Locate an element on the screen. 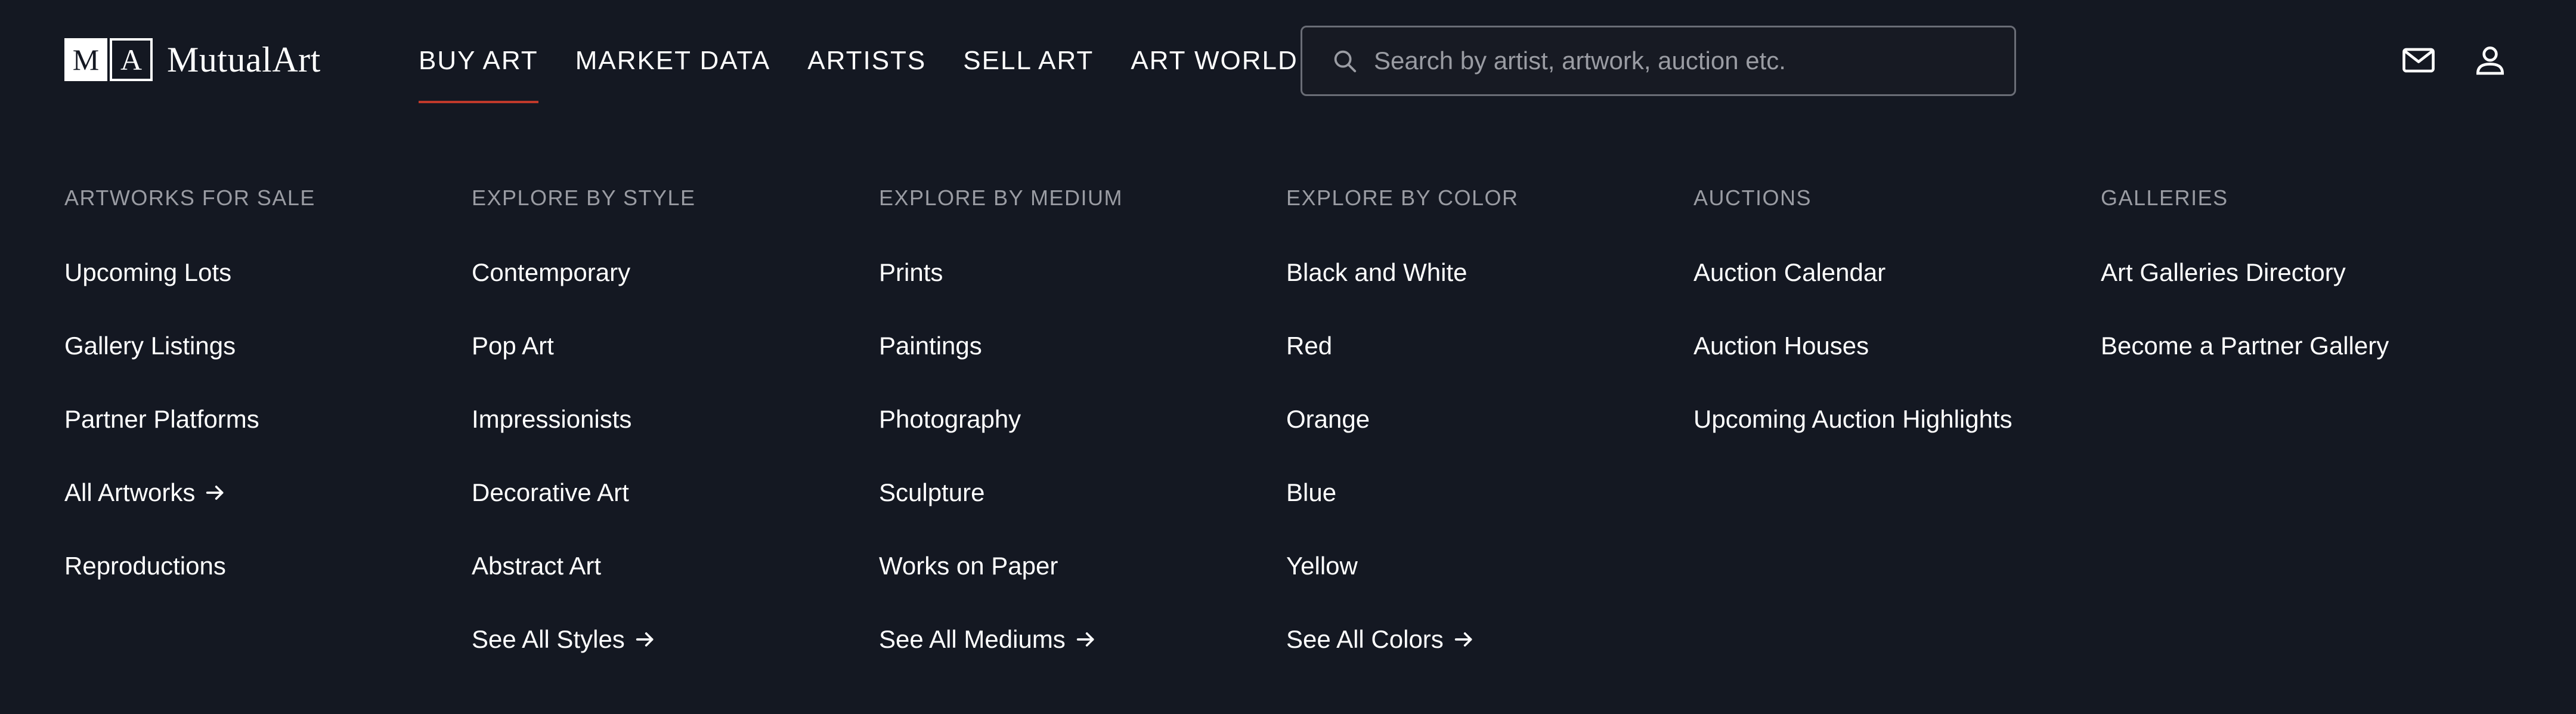 This screenshot has height=714, width=2576. menu-link-pop-art: Pop Art is located at coordinates (675, 346).